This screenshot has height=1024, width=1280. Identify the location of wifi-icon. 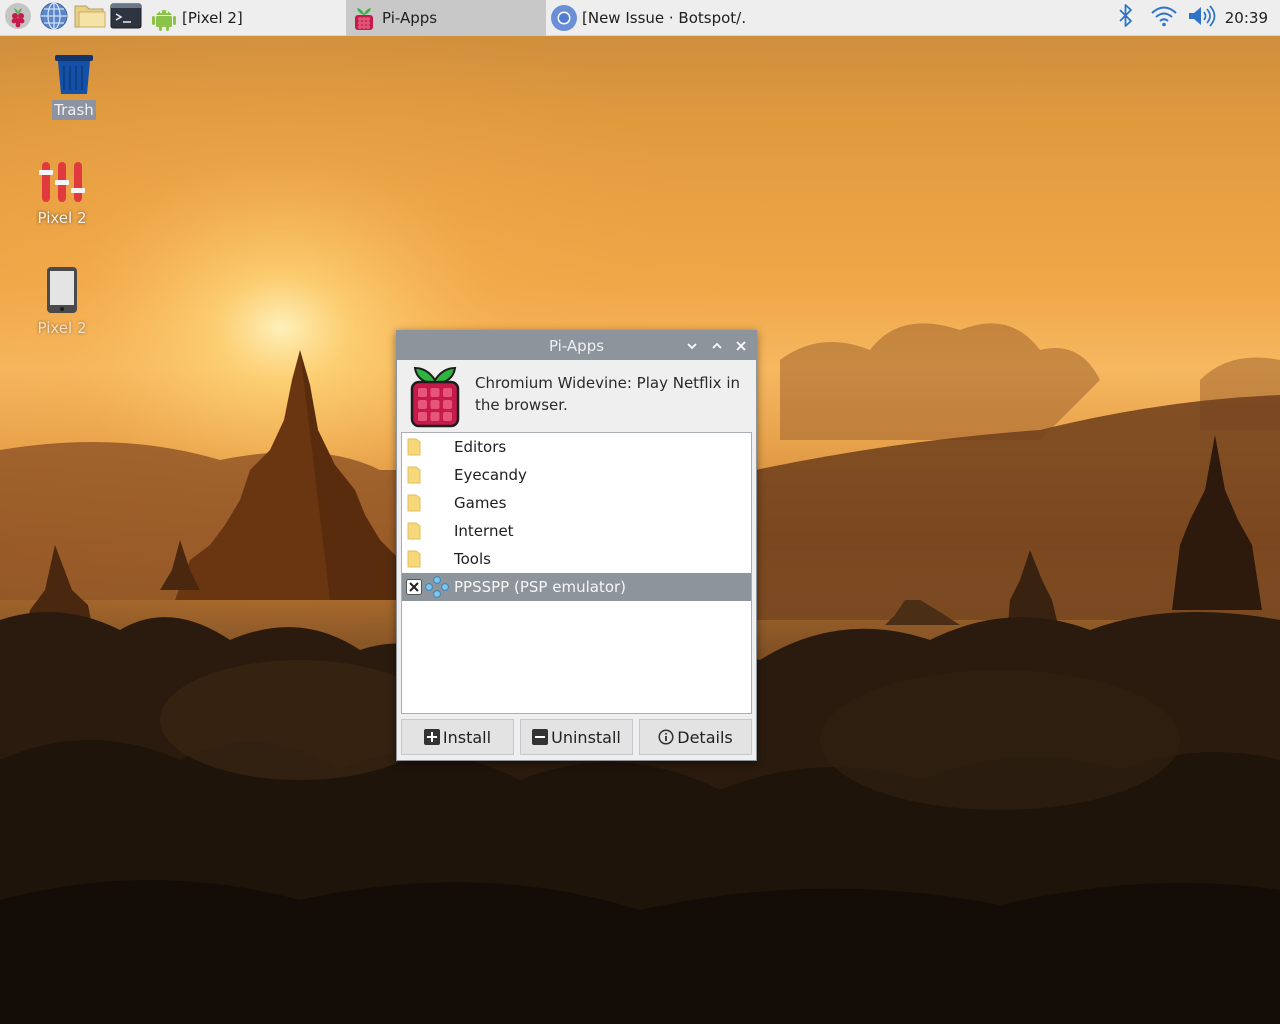
(1164, 18).